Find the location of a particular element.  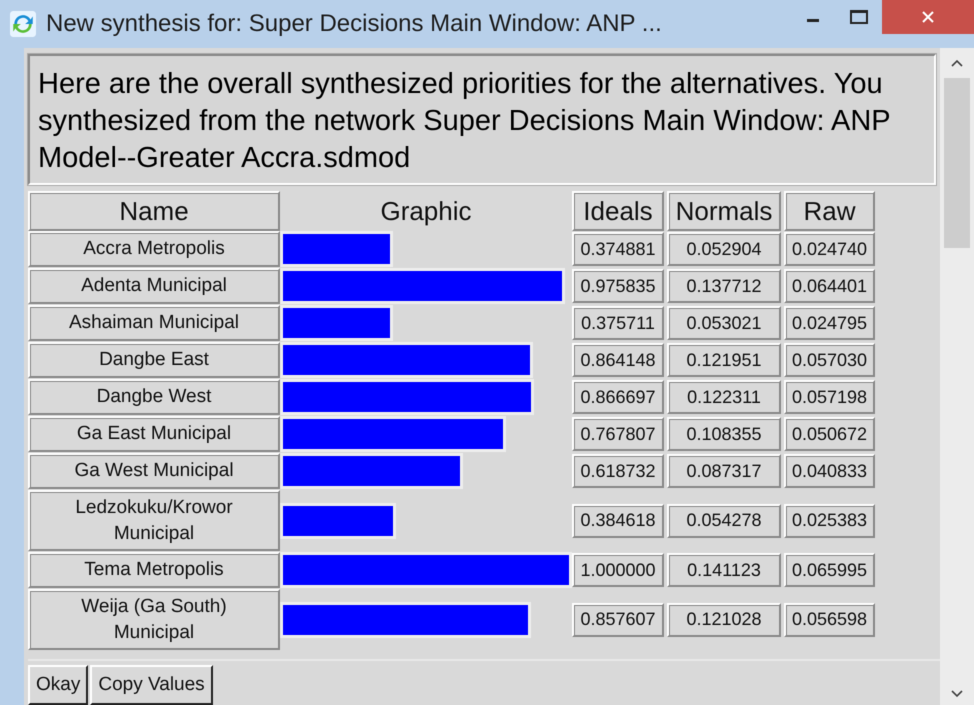

refresh-icon is located at coordinates (23, 24).